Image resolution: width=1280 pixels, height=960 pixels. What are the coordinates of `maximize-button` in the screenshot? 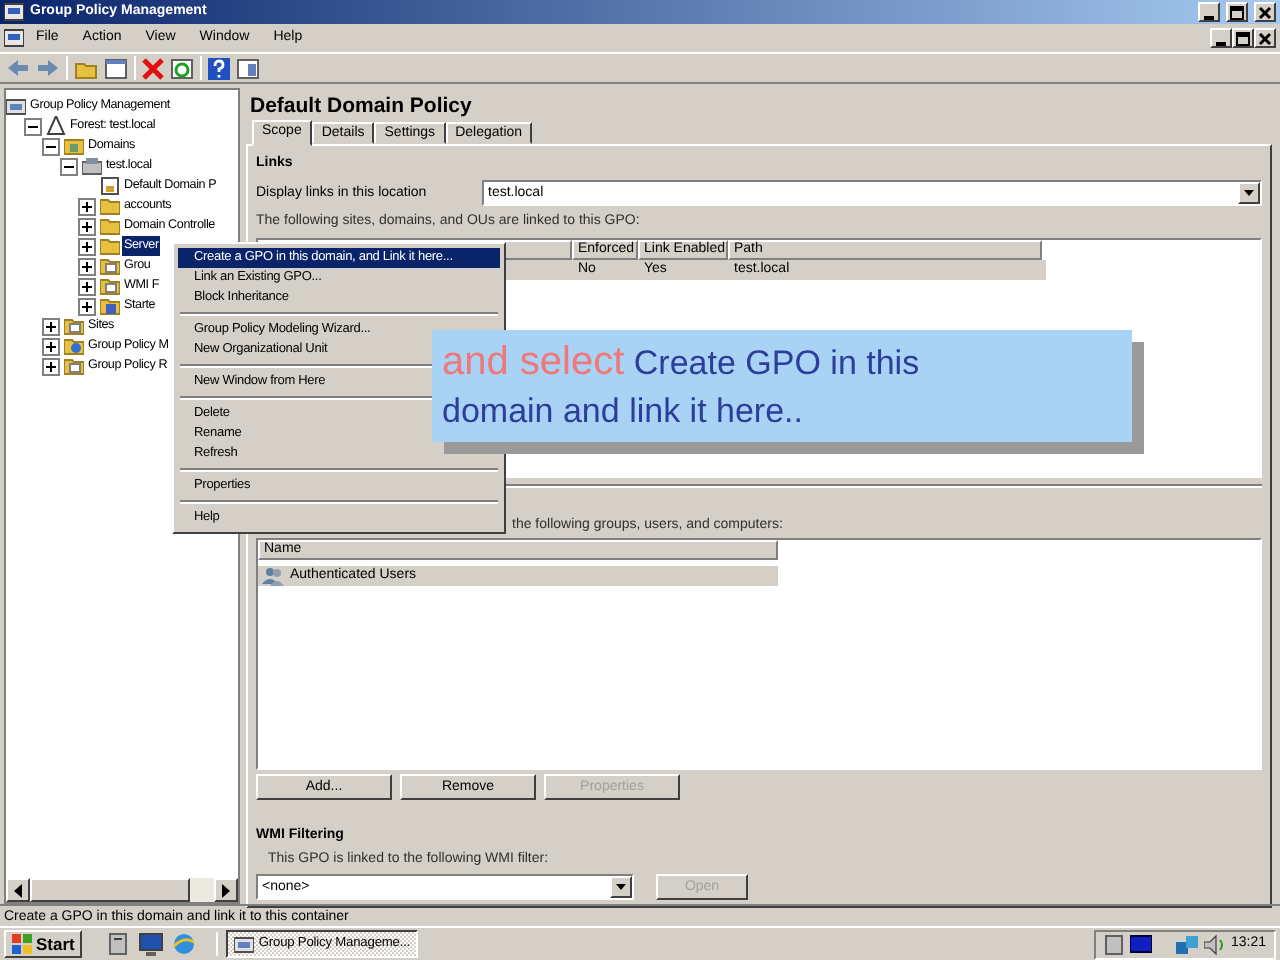 It's located at (1237, 12).